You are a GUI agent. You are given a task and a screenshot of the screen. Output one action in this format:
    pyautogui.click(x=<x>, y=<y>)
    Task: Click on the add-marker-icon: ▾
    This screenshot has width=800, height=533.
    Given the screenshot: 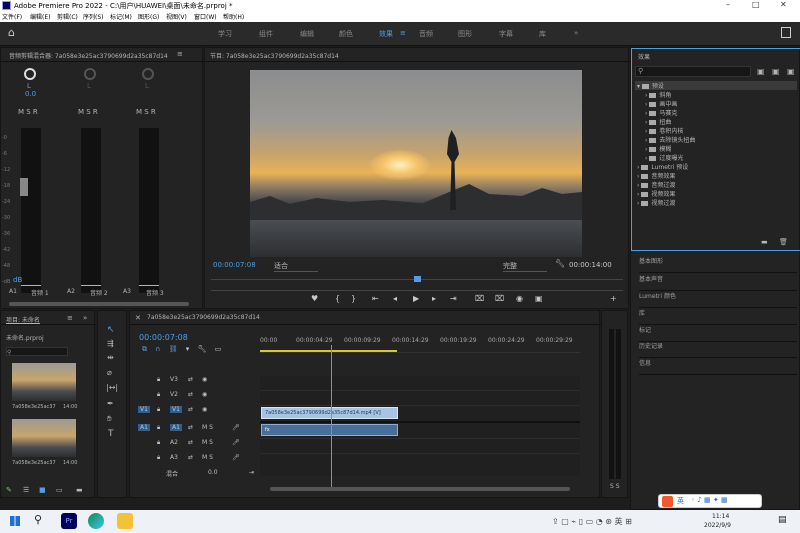 What is the action you would take?
    pyautogui.click(x=188, y=349)
    